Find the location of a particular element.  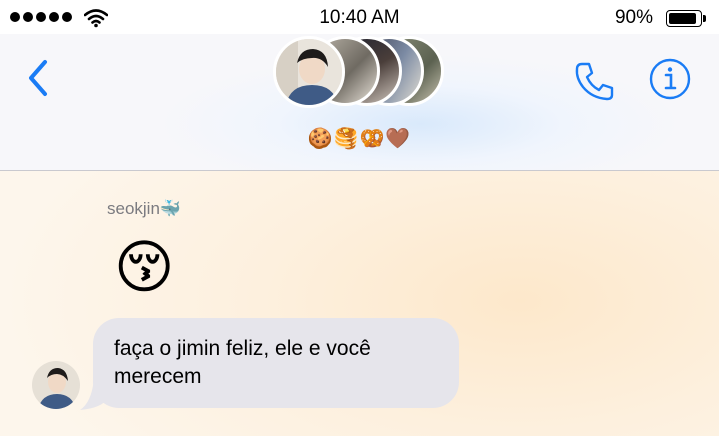

phone-icon is located at coordinates (595, 81).